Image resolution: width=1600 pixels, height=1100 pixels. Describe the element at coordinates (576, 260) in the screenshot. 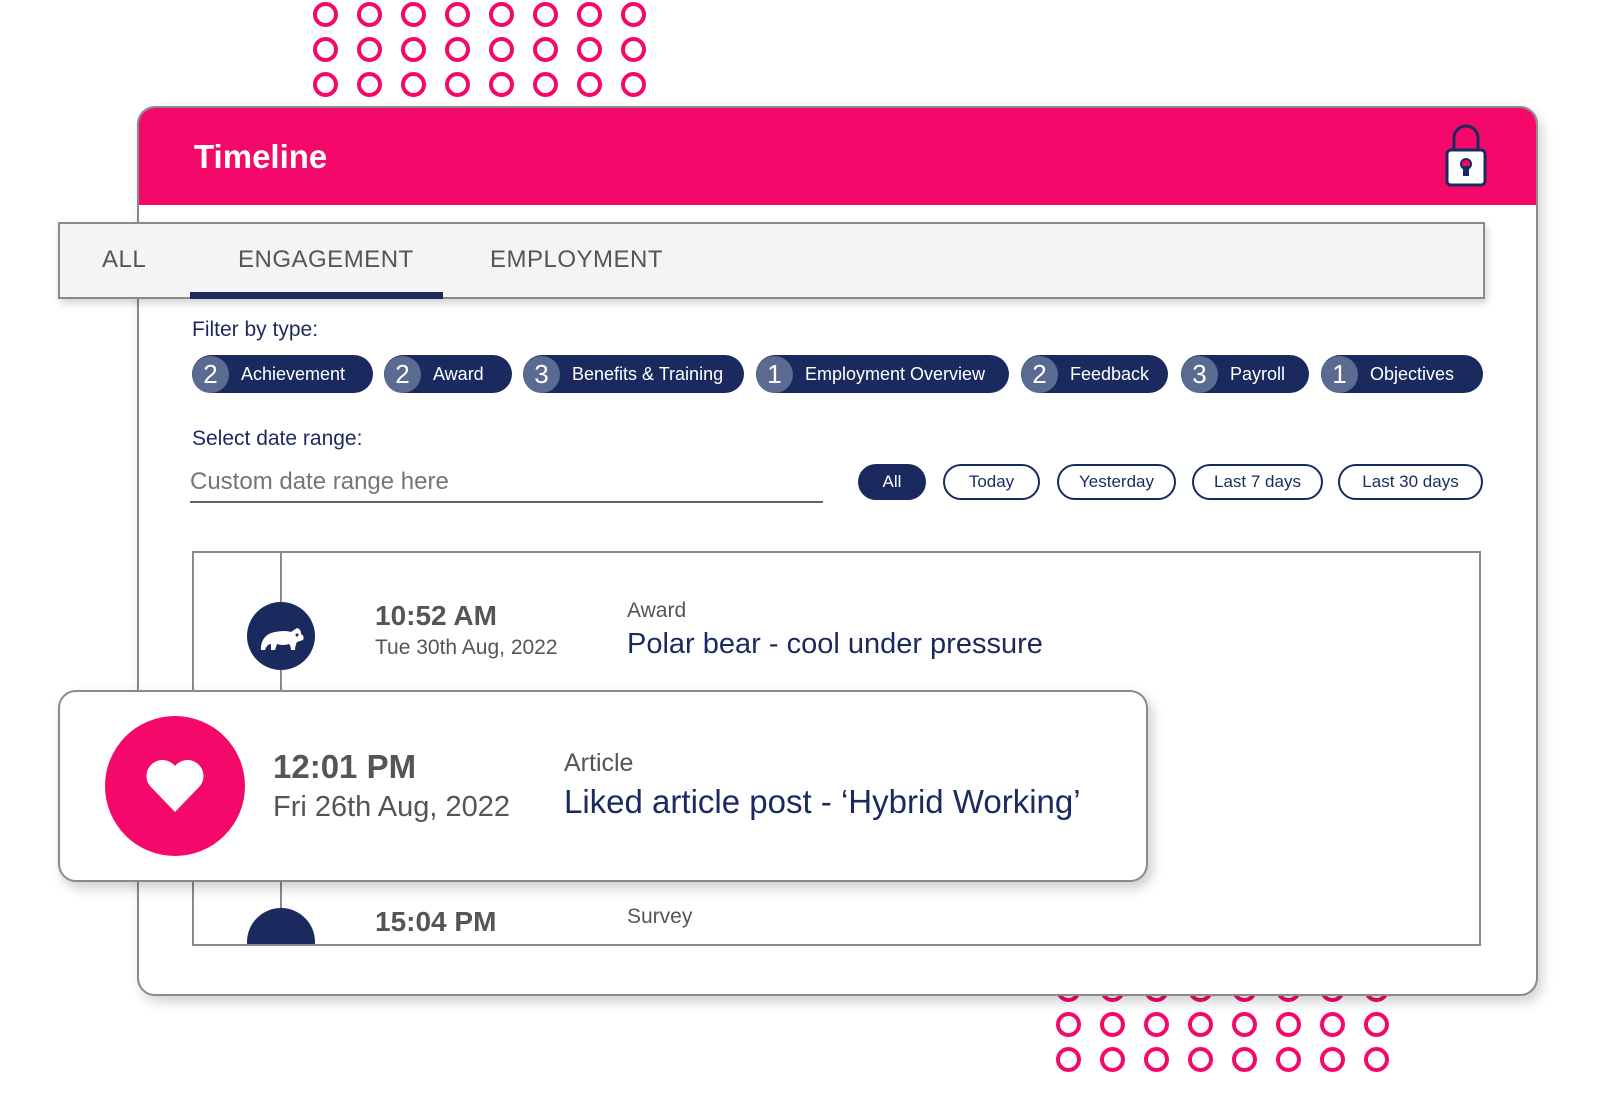

I see `tab-employment: EMPLOYMENT` at that location.